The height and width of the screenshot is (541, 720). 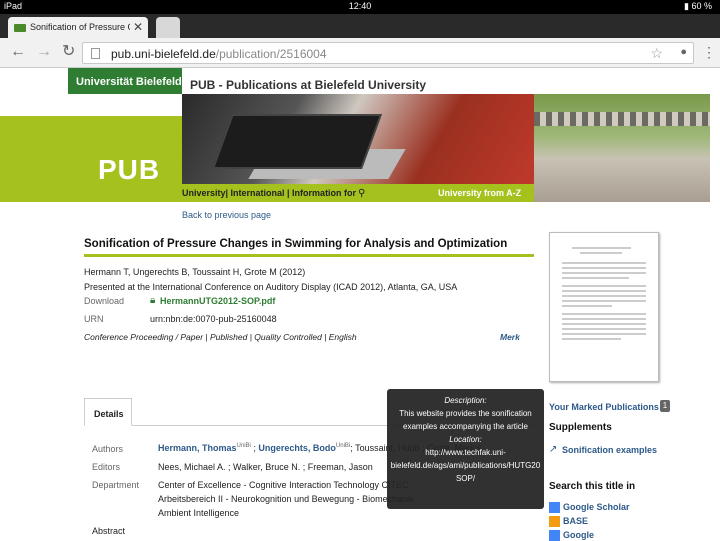 I want to click on tab-title: Sonification of Pressure Ch, so click(x=80, y=27).